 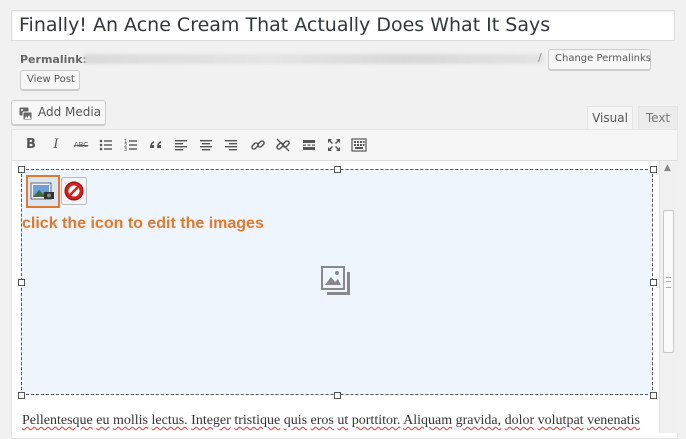 What do you see at coordinates (658, 118) in the screenshot?
I see `tab-text: Text` at bounding box center [658, 118].